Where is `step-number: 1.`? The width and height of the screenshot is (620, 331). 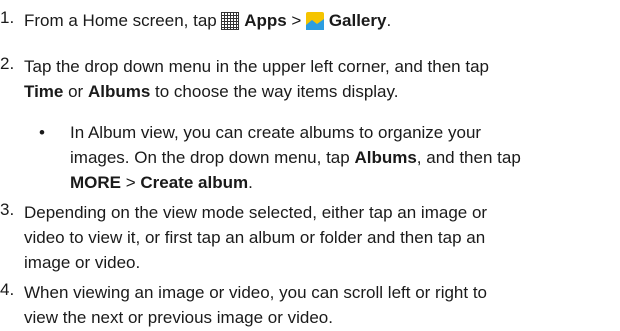 step-number: 1. is located at coordinates (7, 17).